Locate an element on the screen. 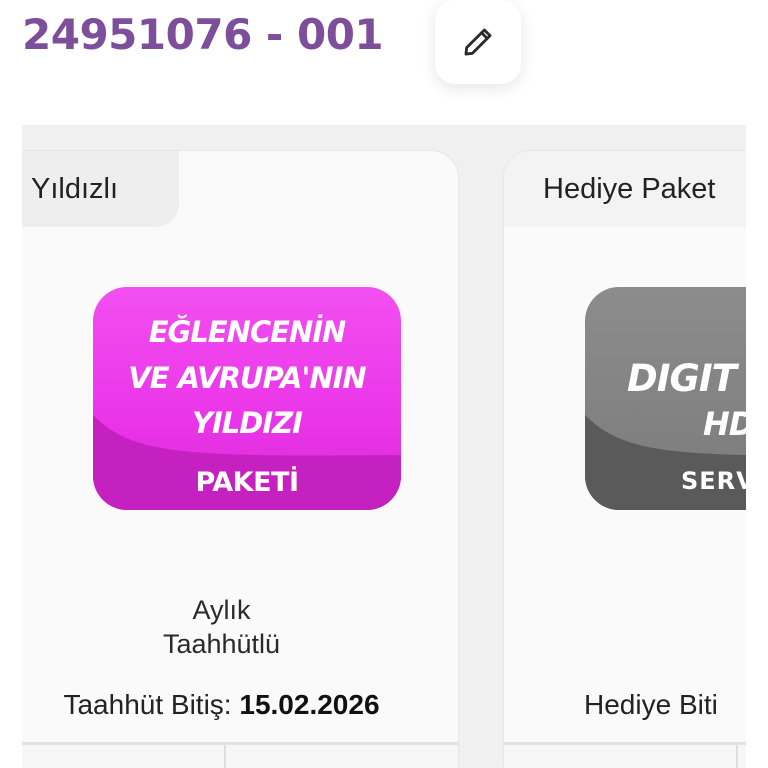  commitment-end-label: Taahhüt Bitiş: is located at coordinates (147, 704).